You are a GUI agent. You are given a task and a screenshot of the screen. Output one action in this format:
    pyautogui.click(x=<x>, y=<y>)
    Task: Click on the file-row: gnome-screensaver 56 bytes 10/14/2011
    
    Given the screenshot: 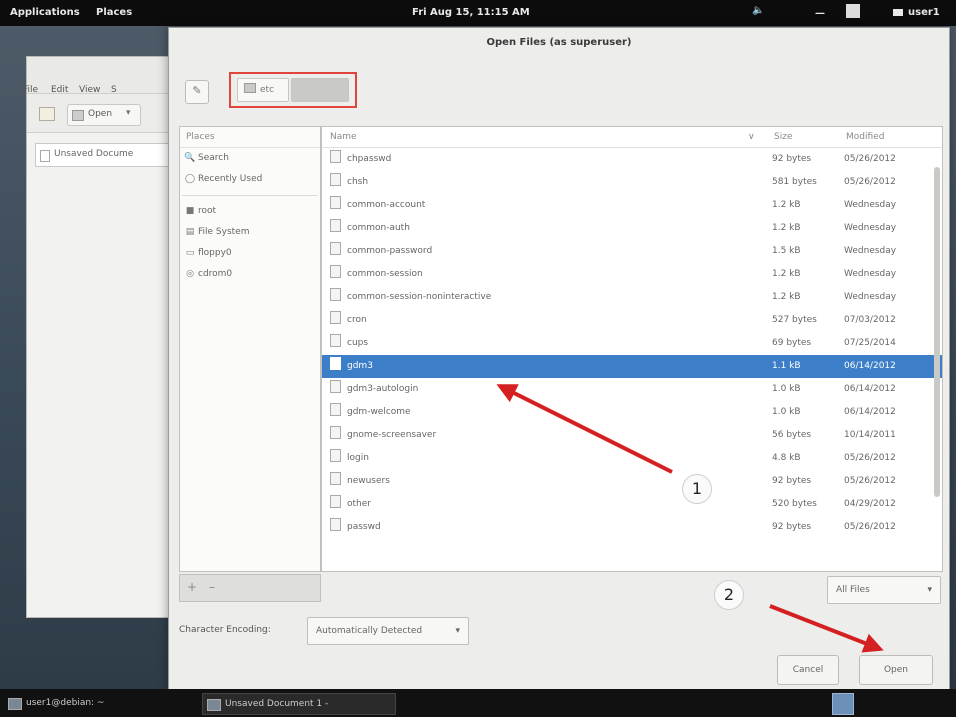 What is the action you would take?
    pyautogui.click(x=632, y=435)
    